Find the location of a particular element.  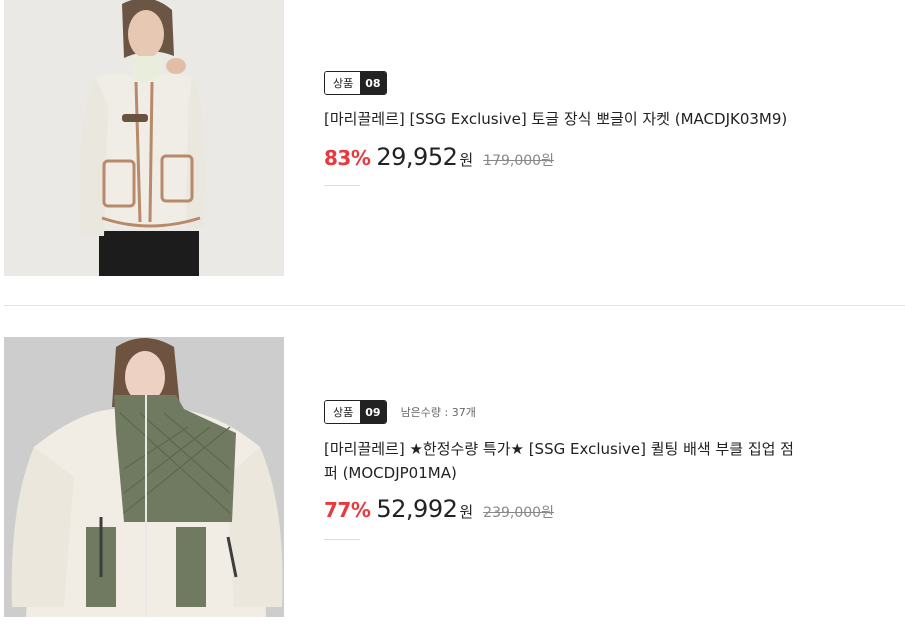

badge-row-09: 상품 09 남은수량 : 37개 is located at coordinates (400, 412).